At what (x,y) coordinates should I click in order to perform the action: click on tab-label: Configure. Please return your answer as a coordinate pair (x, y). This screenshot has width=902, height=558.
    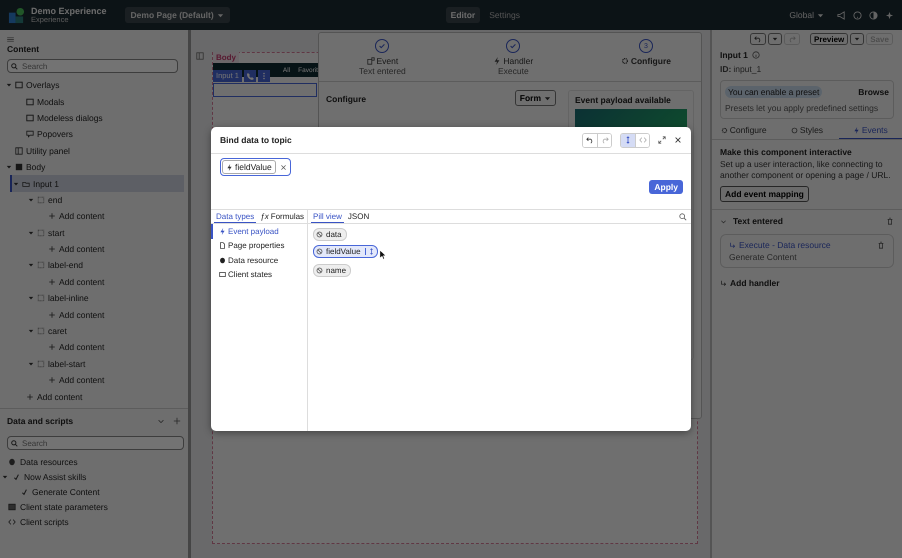
    Looking at the image, I should click on (748, 130).